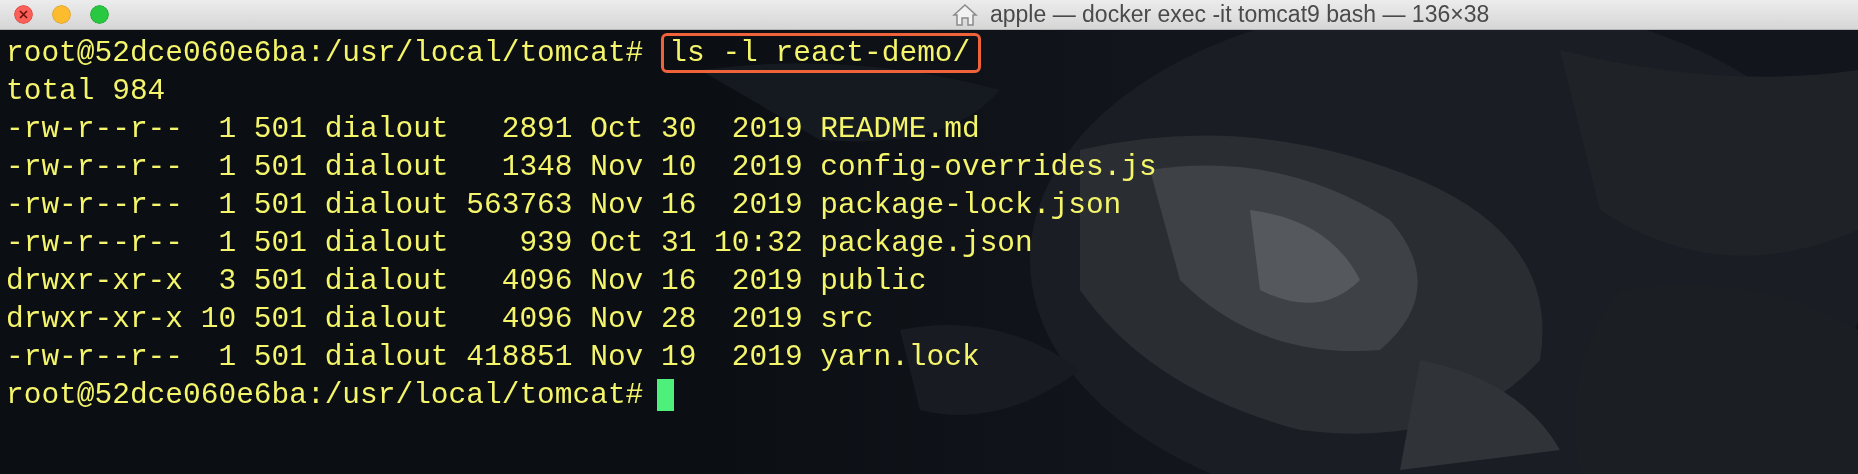  Describe the element at coordinates (821, 53) in the screenshot. I see `highlighted-command: ls -l react-demo/` at that location.